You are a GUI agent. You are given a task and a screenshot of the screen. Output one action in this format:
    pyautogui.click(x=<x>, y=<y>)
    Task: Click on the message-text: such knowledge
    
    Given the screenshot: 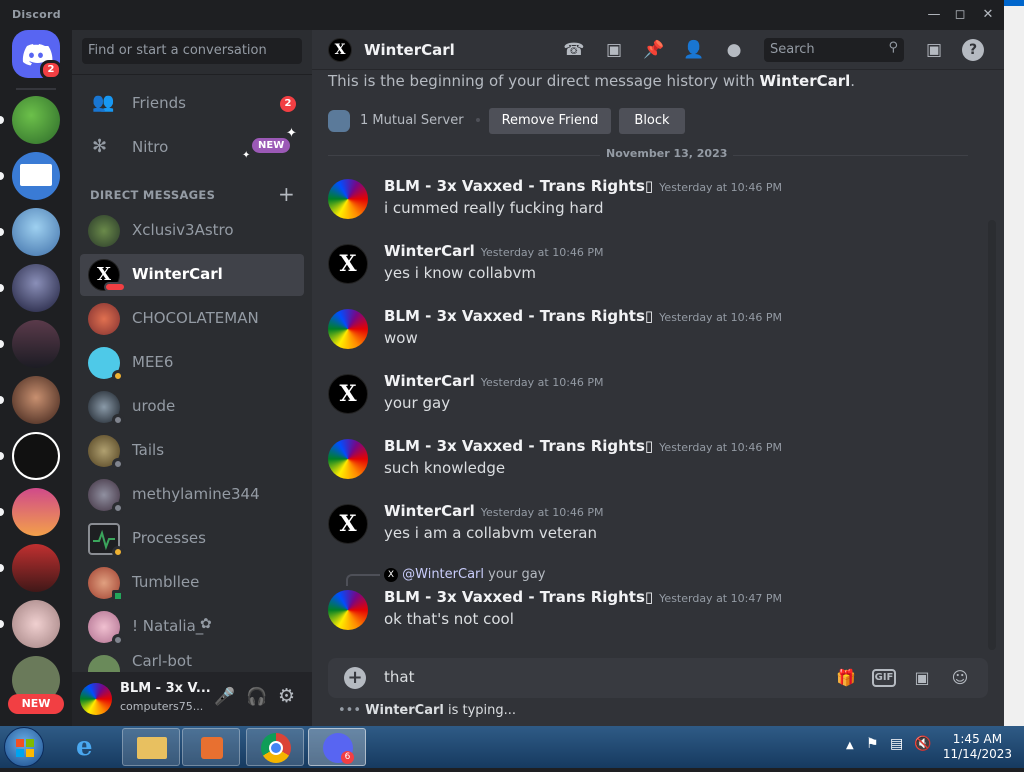 What is the action you would take?
    pyautogui.click(x=445, y=468)
    